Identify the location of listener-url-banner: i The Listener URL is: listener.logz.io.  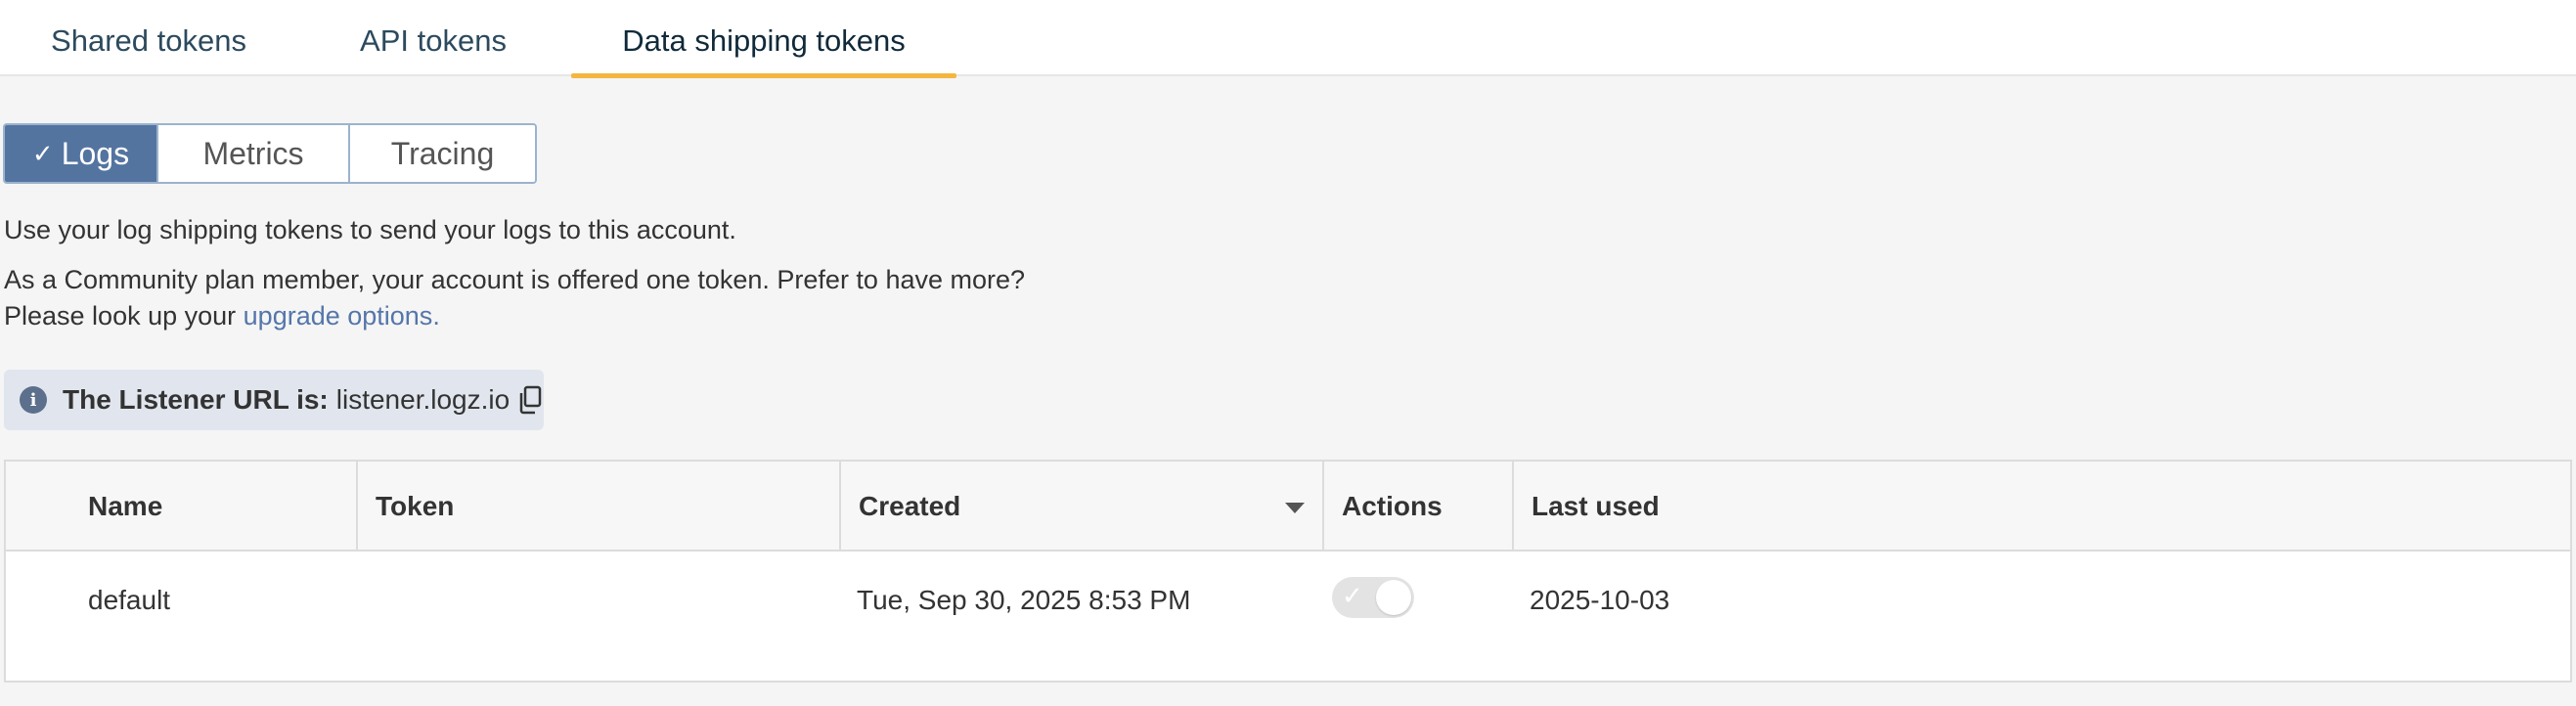
(274, 400).